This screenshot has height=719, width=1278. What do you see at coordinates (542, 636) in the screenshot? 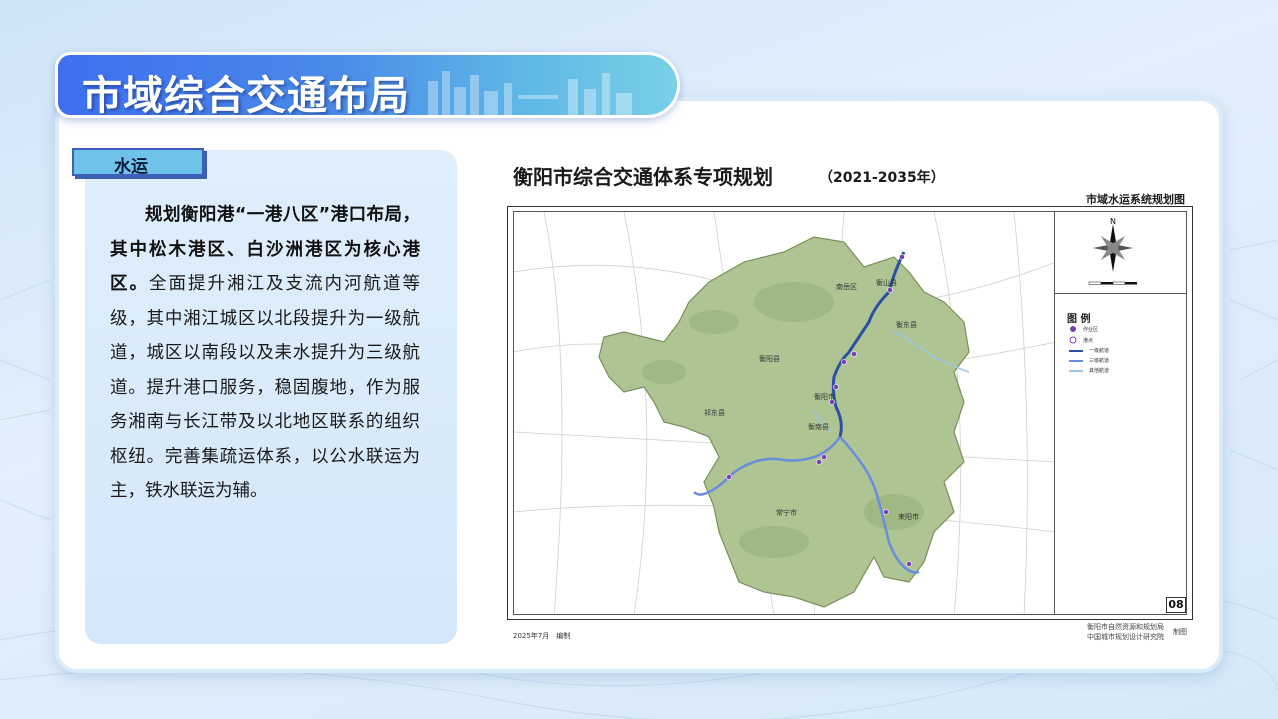
I see `map-footer-date: 2025年7月 编制` at bounding box center [542, 636].